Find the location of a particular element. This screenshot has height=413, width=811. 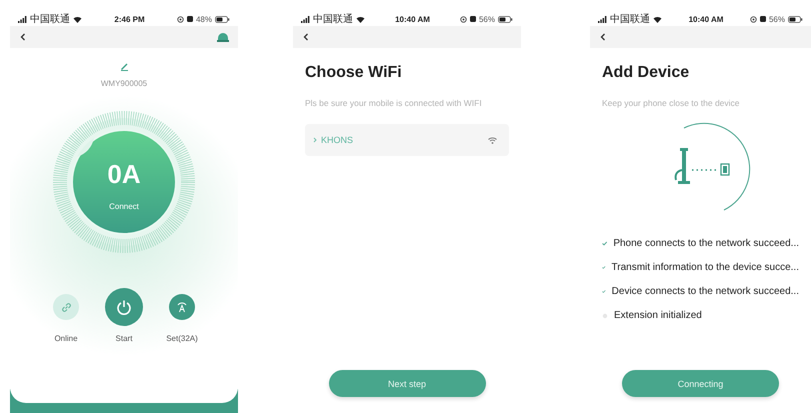

network-name: KHONS is located at coordinates (337, 140).